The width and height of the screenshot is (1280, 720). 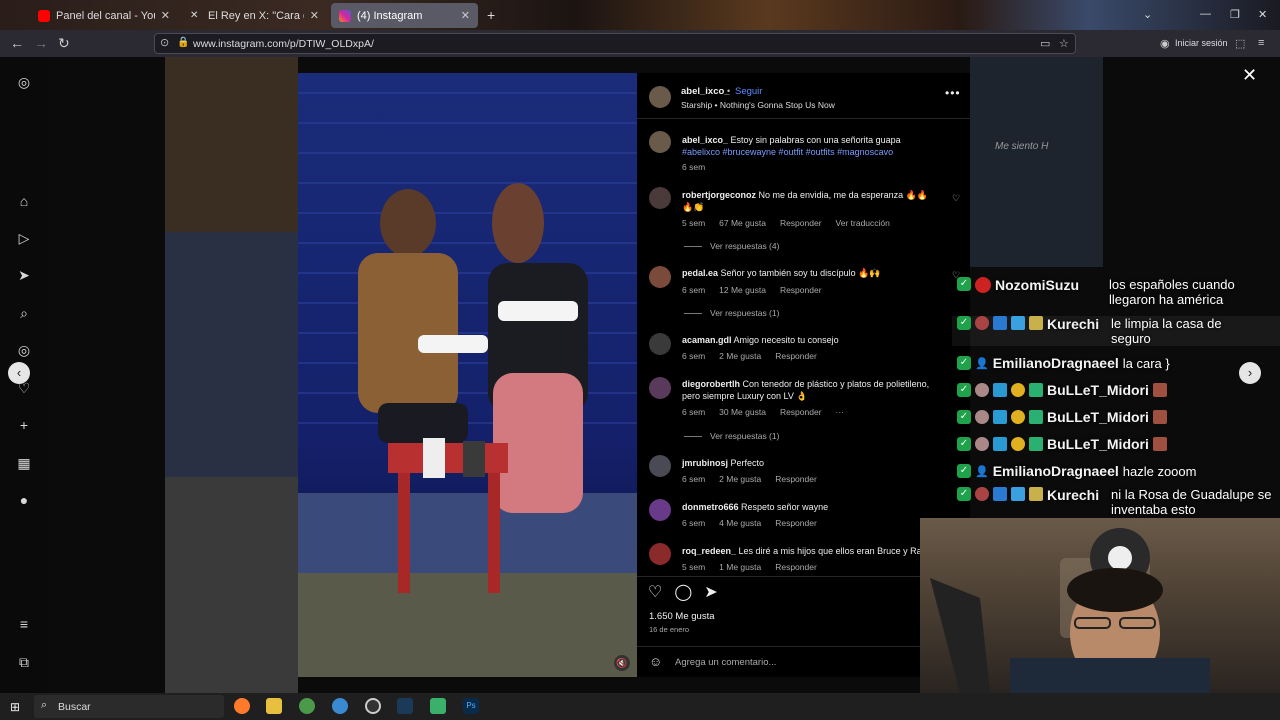 I want to click on tab-youtube-studio: Panel del canal - YouTube Studi ✕, so click(x=104, y=15).